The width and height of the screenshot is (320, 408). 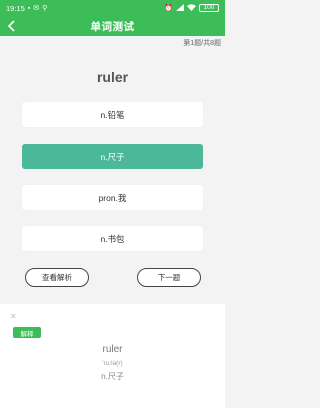 I want to click on option-3: pron.我, so click(x=112, y=197).